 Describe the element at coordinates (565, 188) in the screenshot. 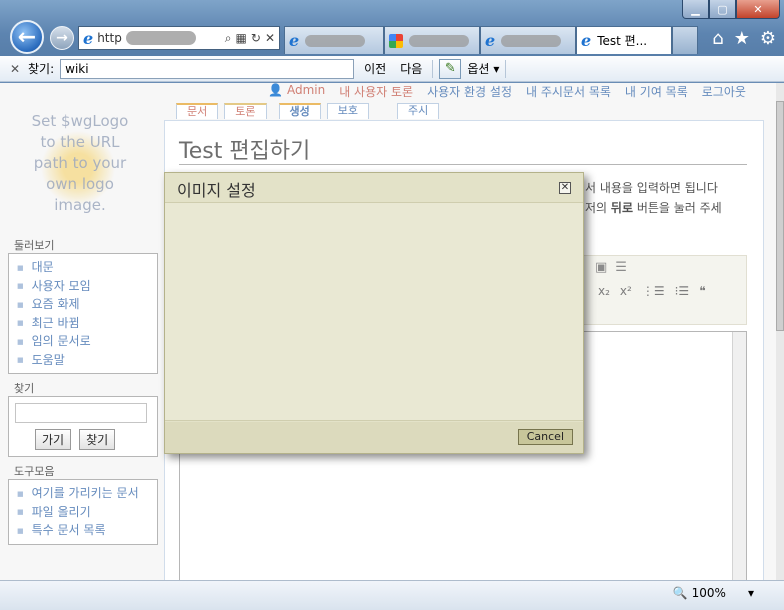

I see `close-icon: ✕` at that location.